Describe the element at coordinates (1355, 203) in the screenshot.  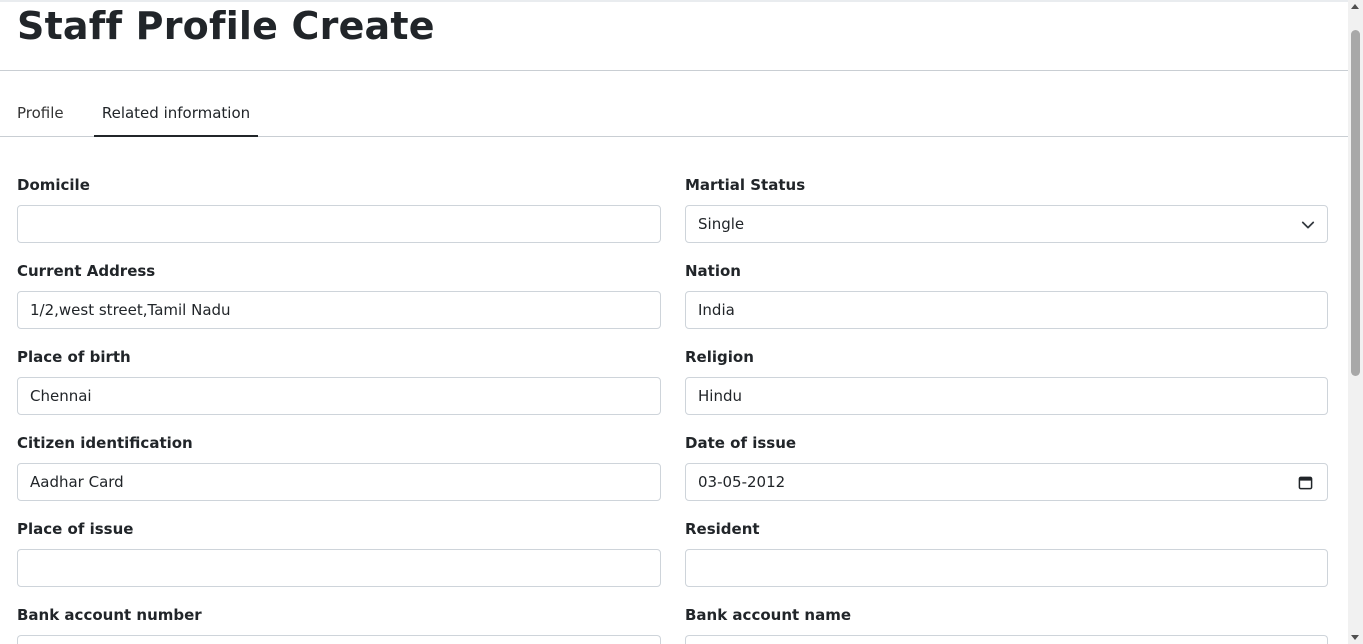
I see `scrollbar-thumb` at that location.